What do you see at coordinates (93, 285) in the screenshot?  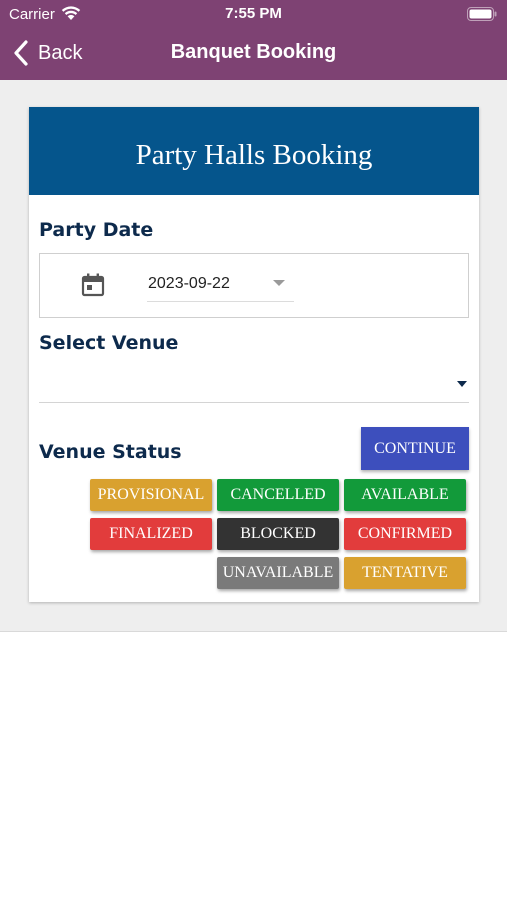 I see `calendar-icon` at bounding box center [93, 285].